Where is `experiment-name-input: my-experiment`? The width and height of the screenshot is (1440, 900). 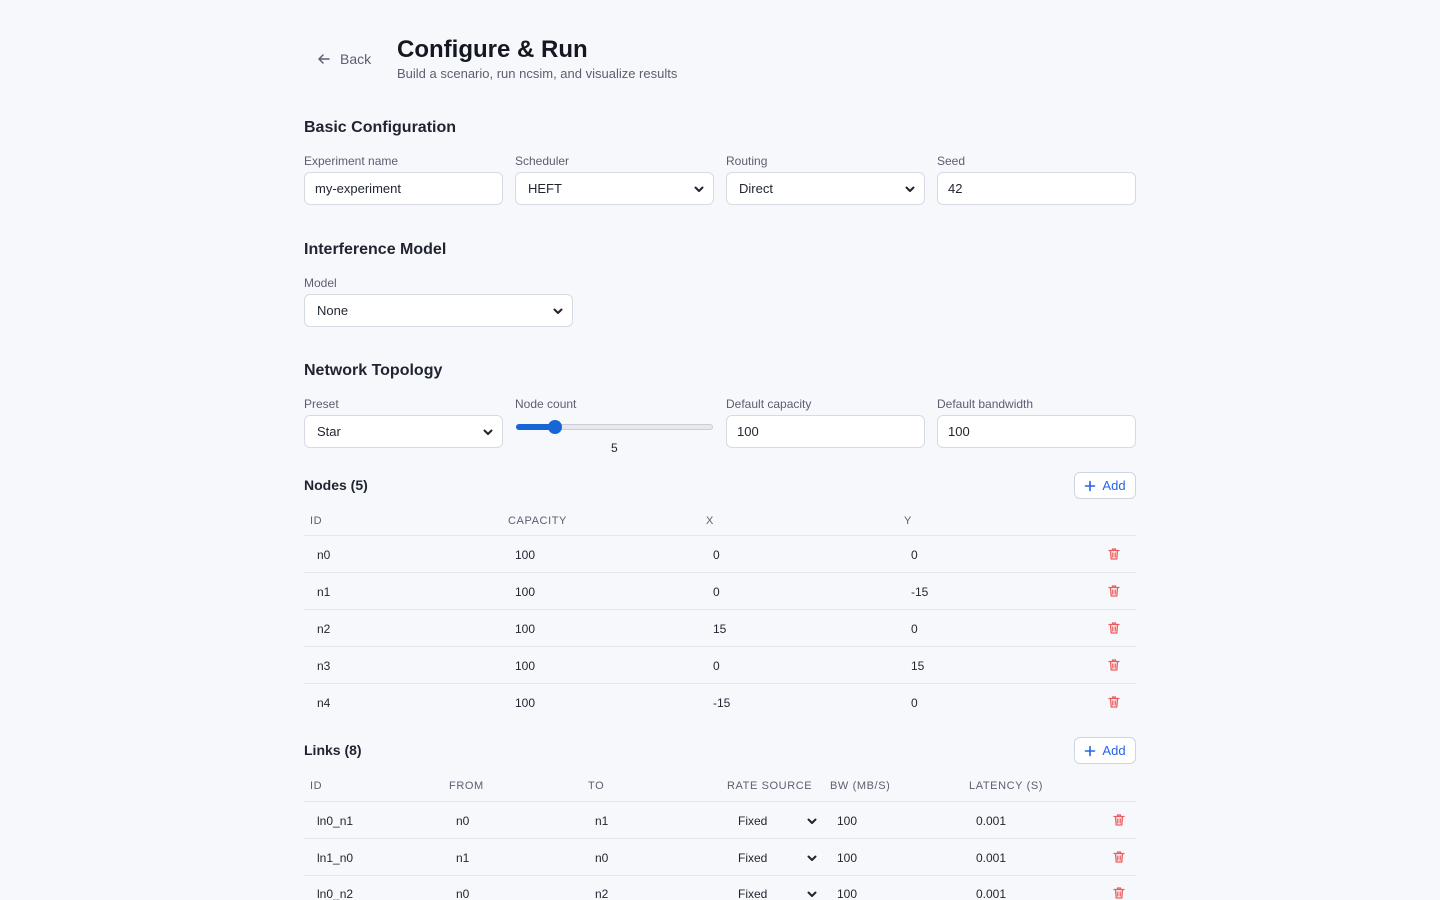 experiment-name-input: my-experiment is located at coordinates (403, 188).